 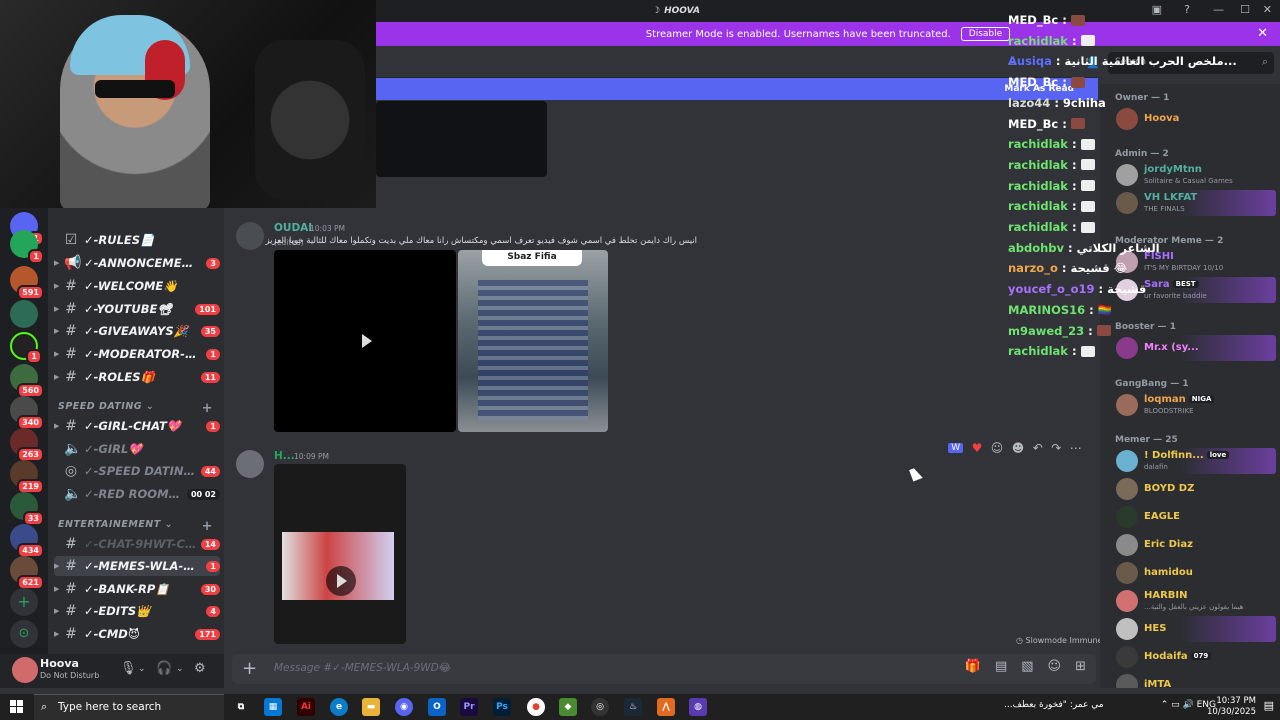 I want to click on heart-reaction-icon: ♥, so click(x=977, y=448).